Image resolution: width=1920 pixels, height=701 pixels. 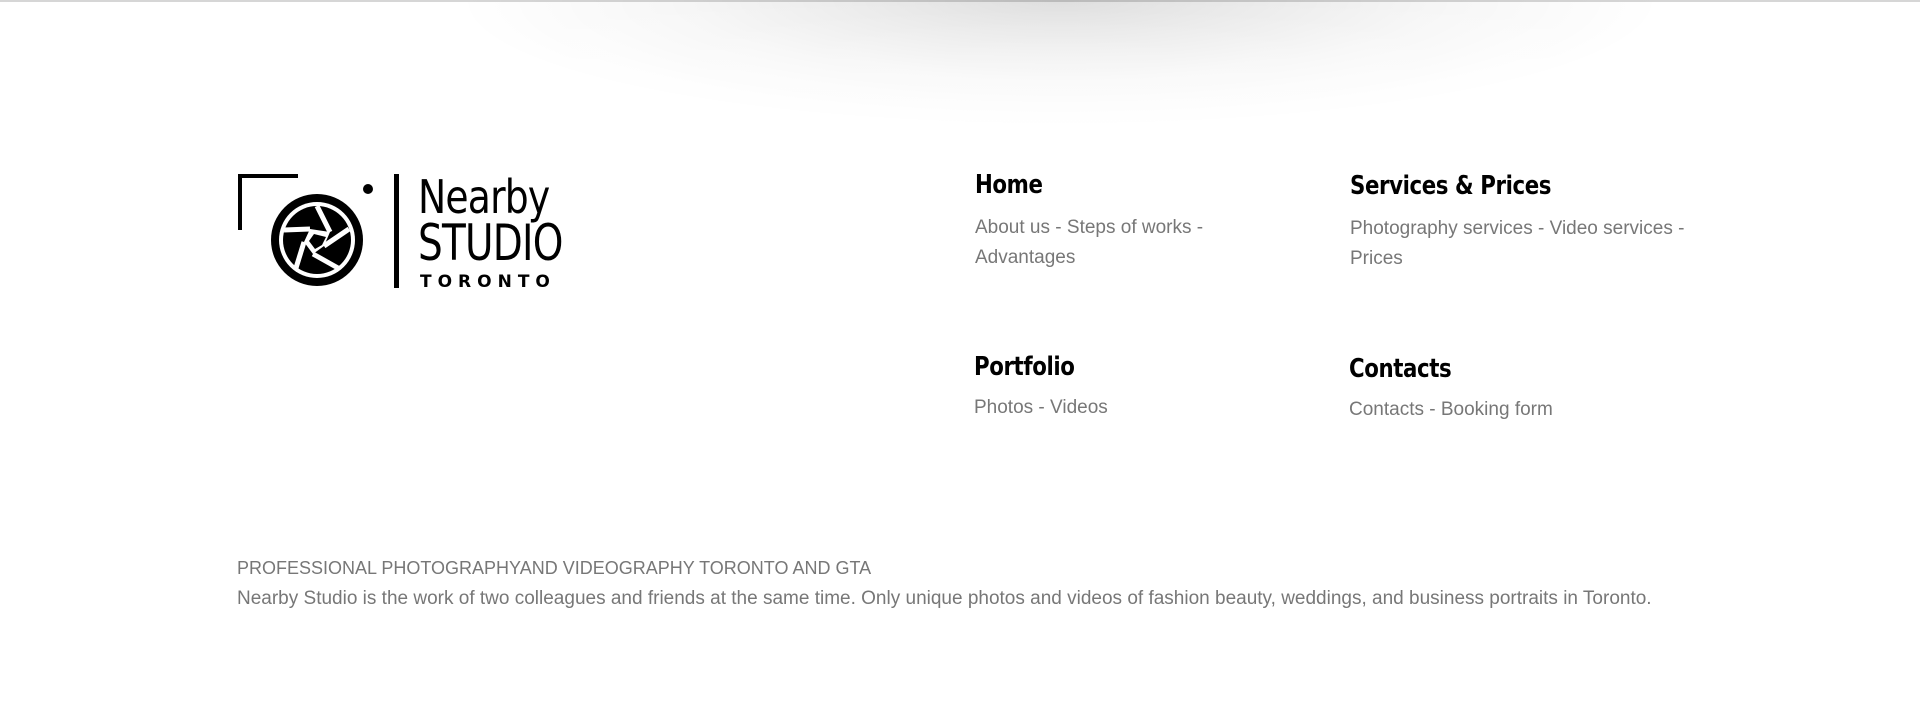 What do you see at coordinates (1519, 389) in the screenshot?
I see `nav-section-contacts: Contacts Contacts - Booking form` at bounding box center [1519, 389].